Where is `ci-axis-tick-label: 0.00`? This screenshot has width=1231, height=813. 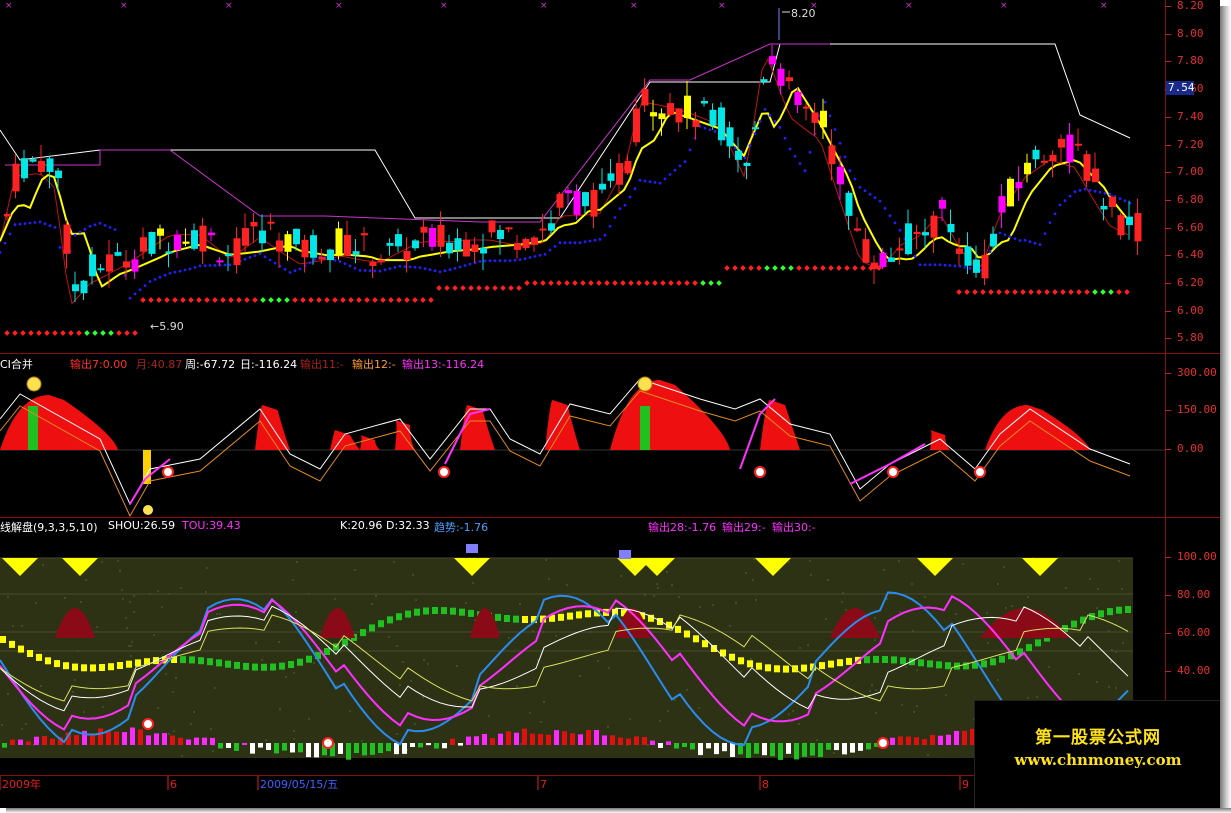 ci-axis-tick-label: 0.00 is located at coordinates (1190, 448).